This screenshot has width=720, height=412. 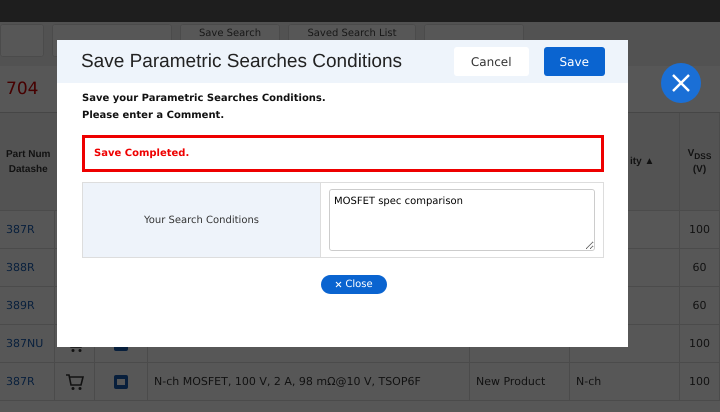 I want to click on instruction-text: Please enter a Comment., so click(x=154, y=115).